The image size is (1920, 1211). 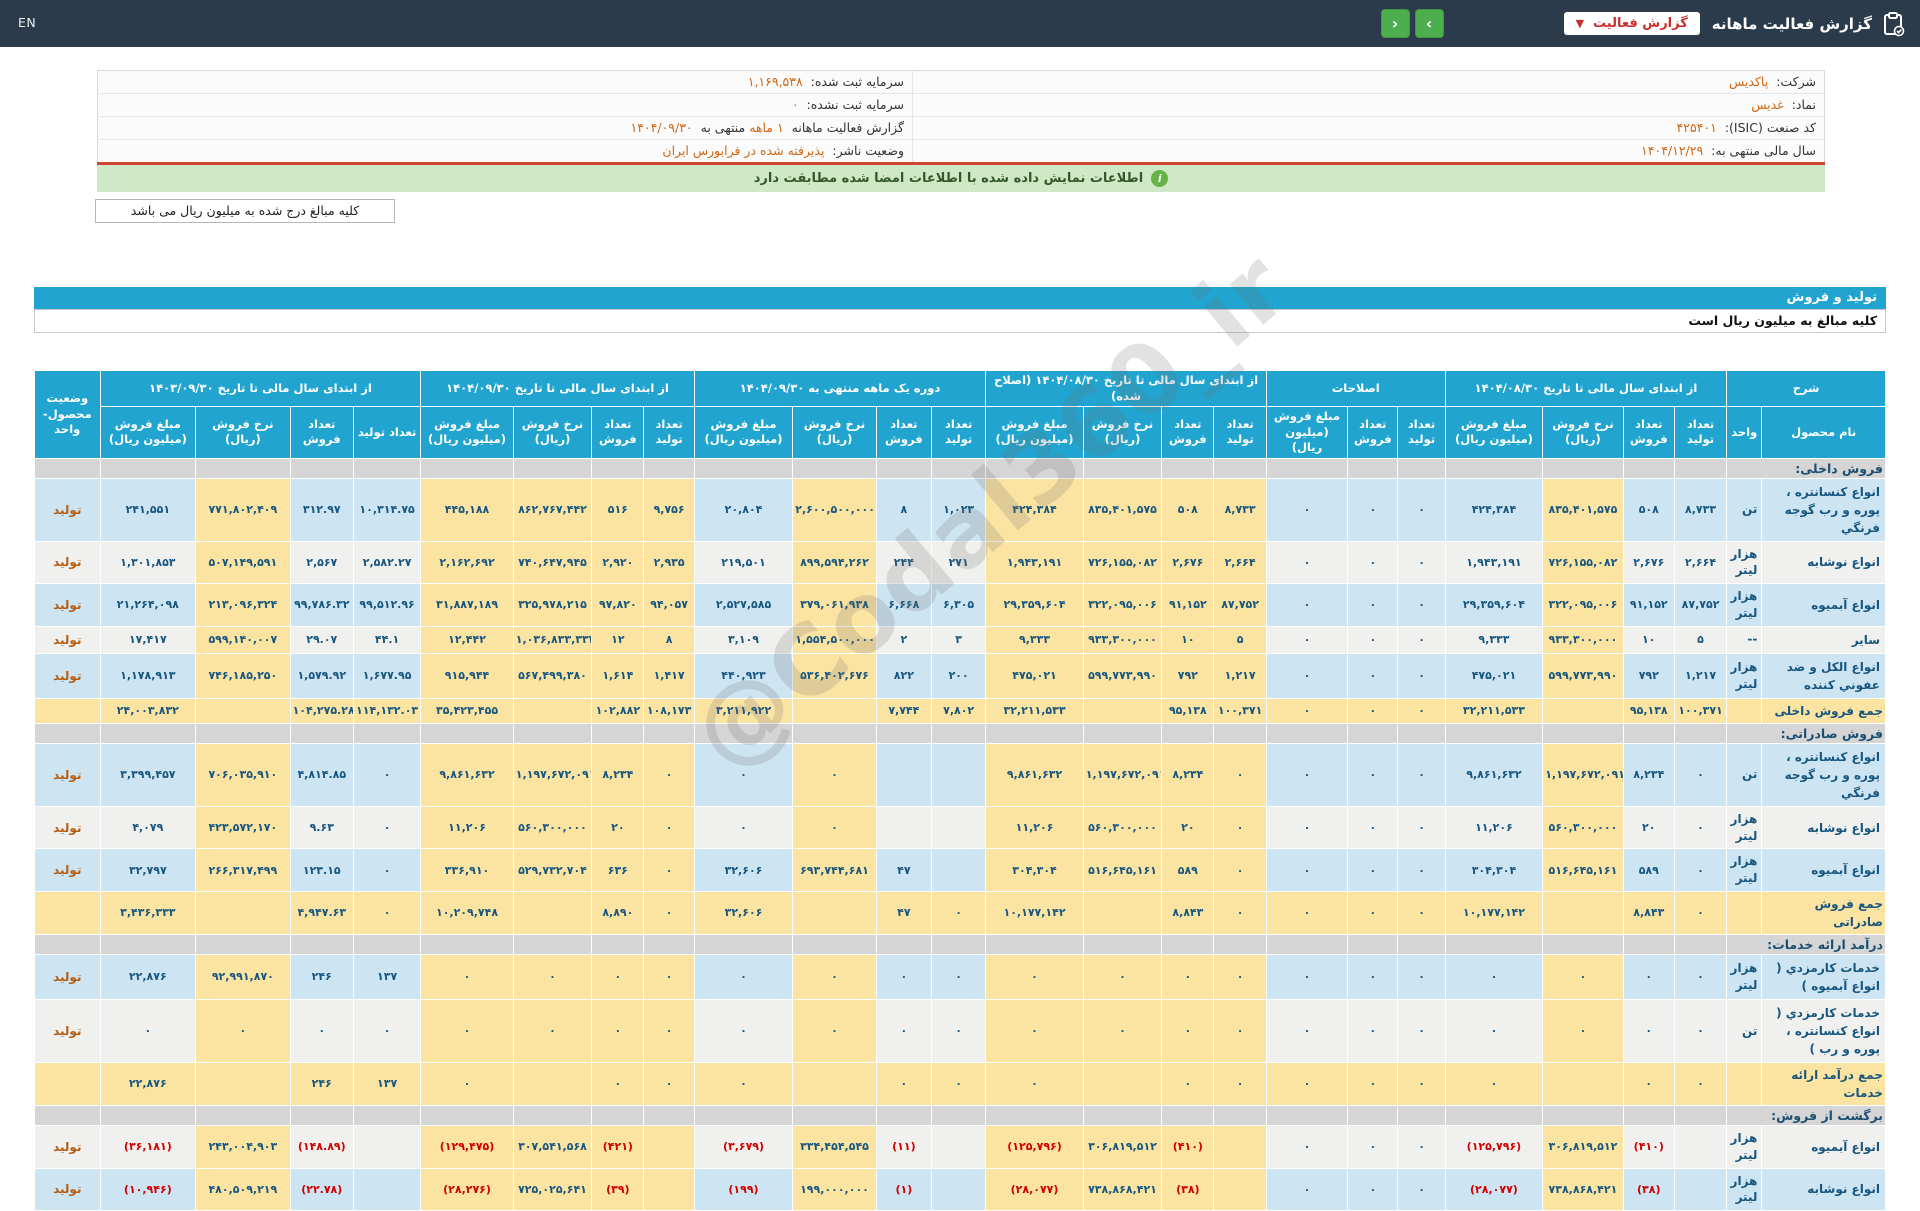 I want to click on cell-g0830adj: ۲,۶۶۴, so click(x=1240, y=562).